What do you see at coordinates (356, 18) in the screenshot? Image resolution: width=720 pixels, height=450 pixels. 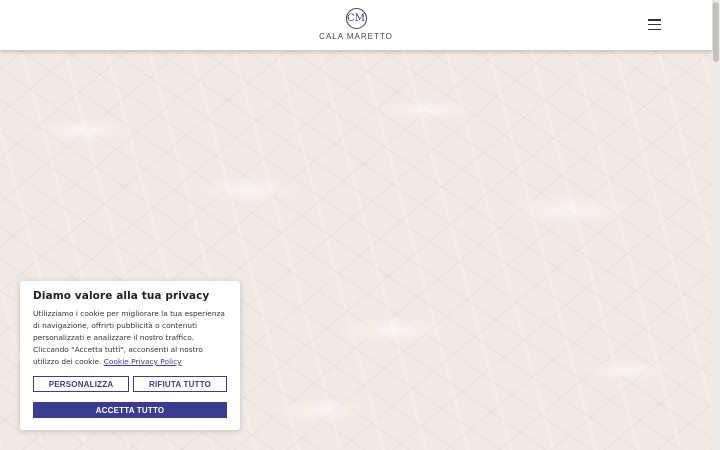 I see `logo-icon: CM` at bounding box center [356, 18].